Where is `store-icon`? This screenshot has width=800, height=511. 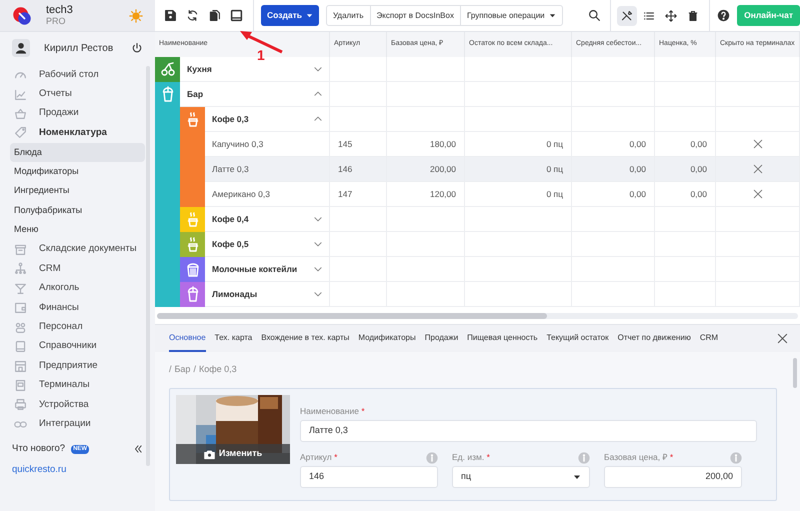 store-icon is located at coordinates (20, 366).